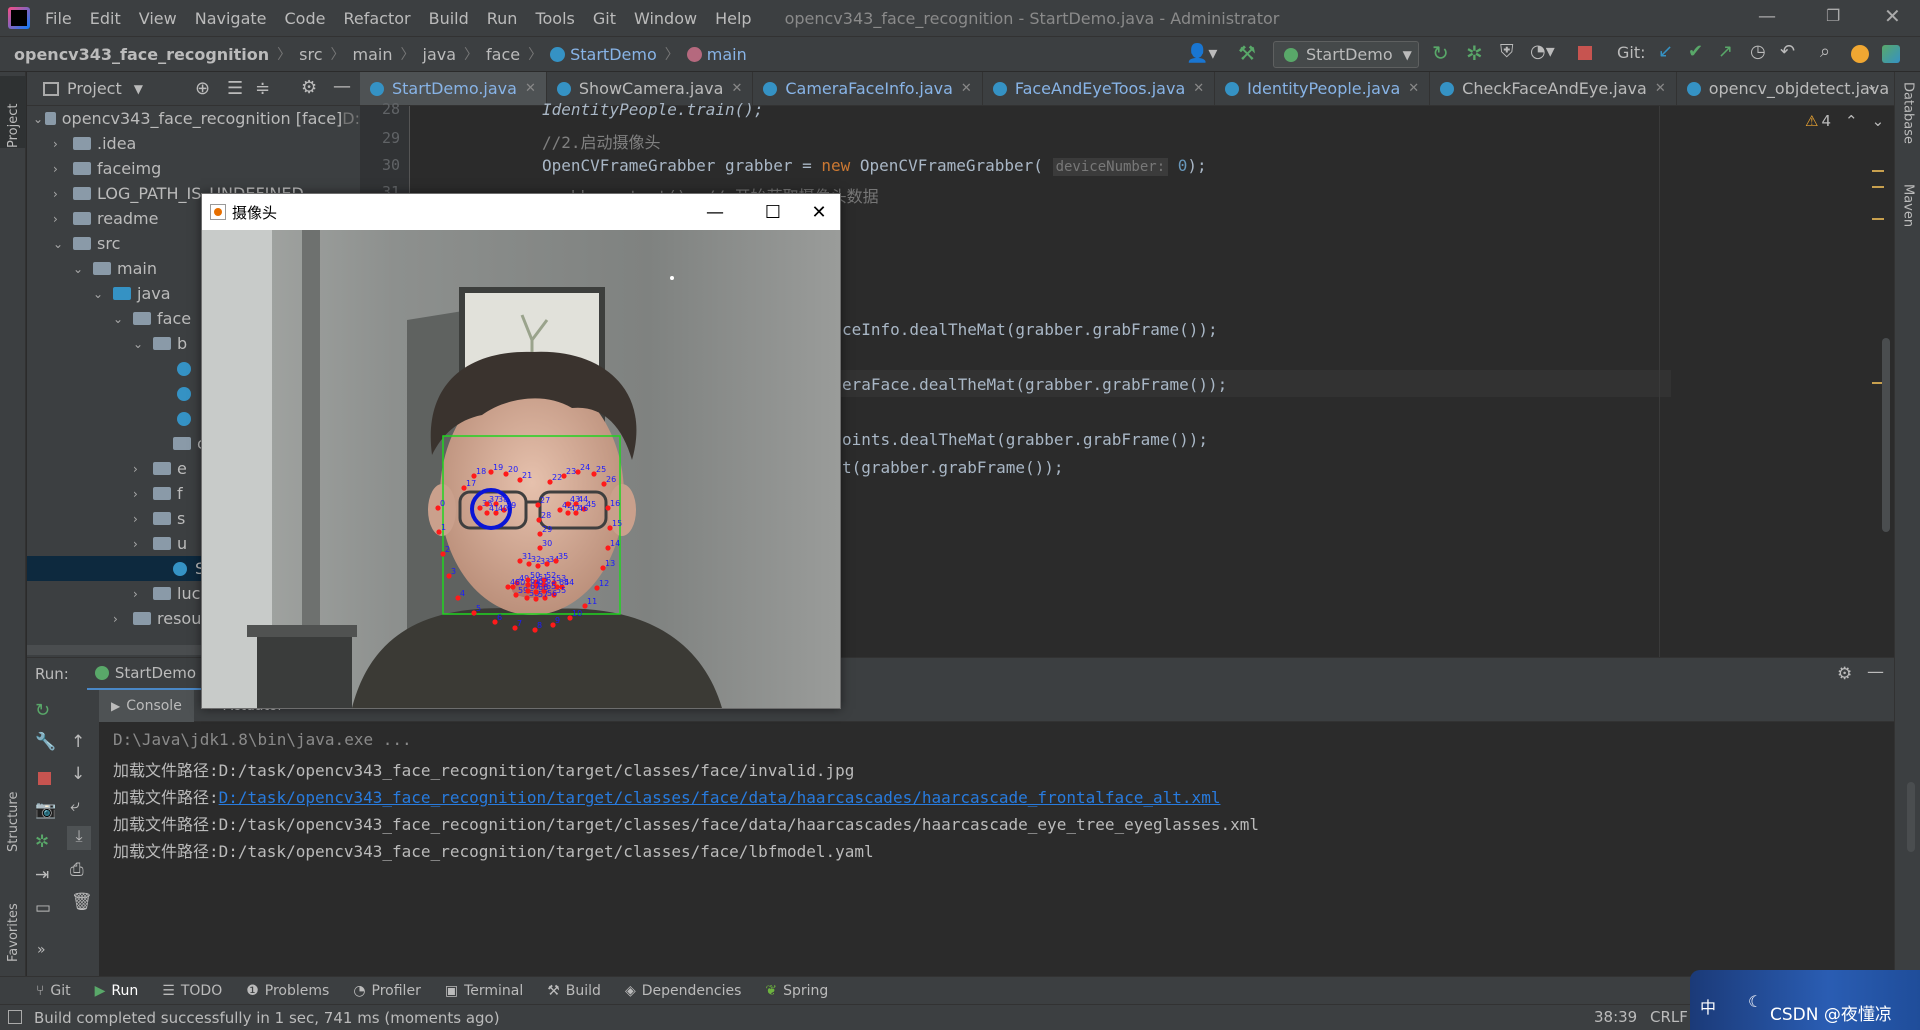  What do you see at coordinates (868, 88) in the screenshot?
I see `tab-camerafaceinfo: CameraFaceInfo.java ✕` at bounding box center [868, 88].